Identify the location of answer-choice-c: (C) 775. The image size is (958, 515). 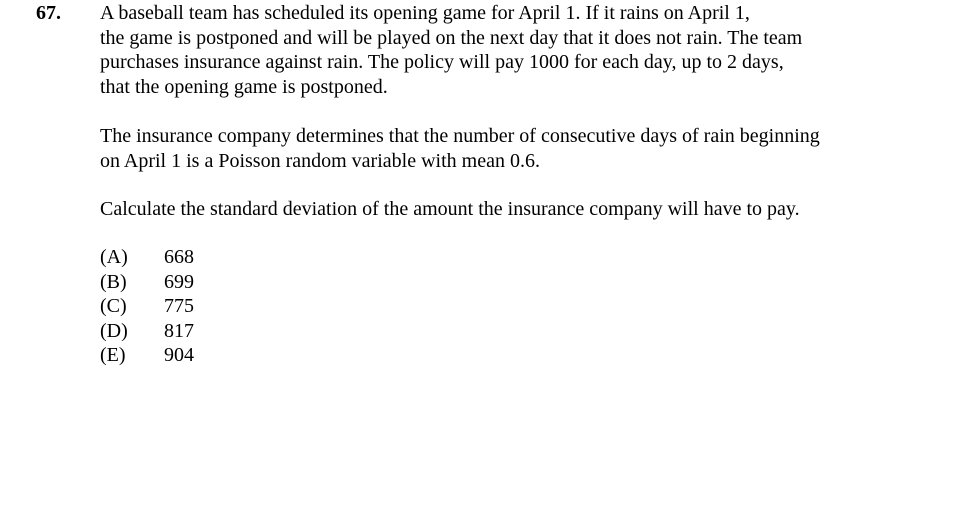
(147, 306).